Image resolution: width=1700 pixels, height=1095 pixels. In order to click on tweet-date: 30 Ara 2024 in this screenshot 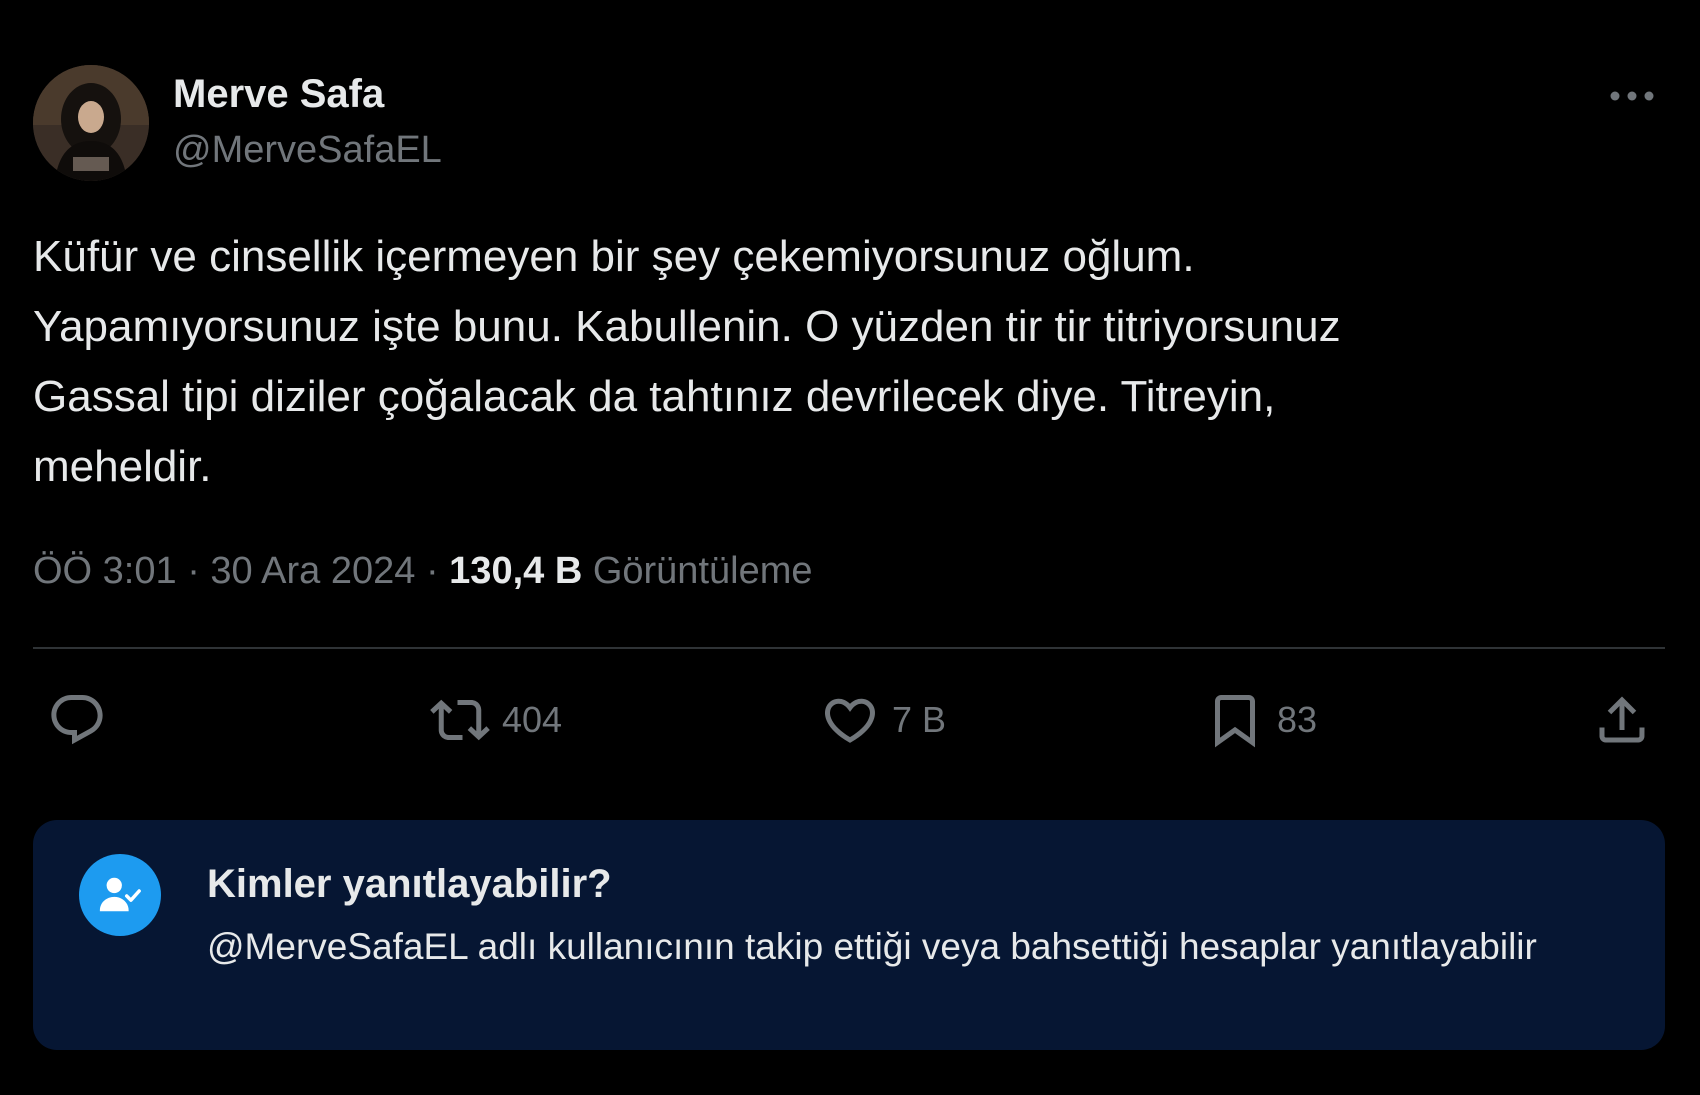, I will do `click(312, 571)`.